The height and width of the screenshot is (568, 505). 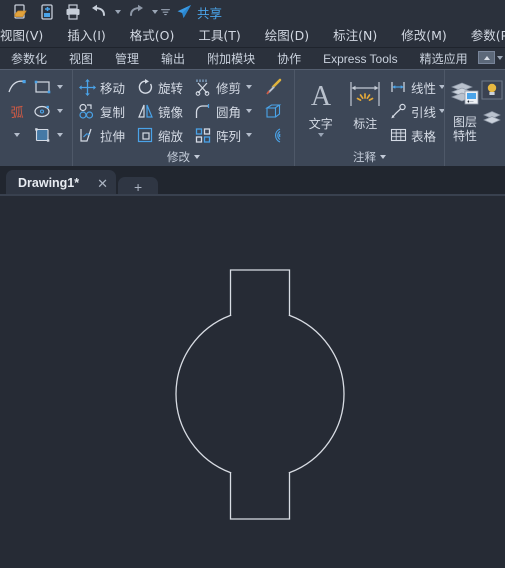 What do you see at coordinates (60, 135) in the screenshot?
I see `hatch-dropdown-icon` at bounding box center [60, 135].